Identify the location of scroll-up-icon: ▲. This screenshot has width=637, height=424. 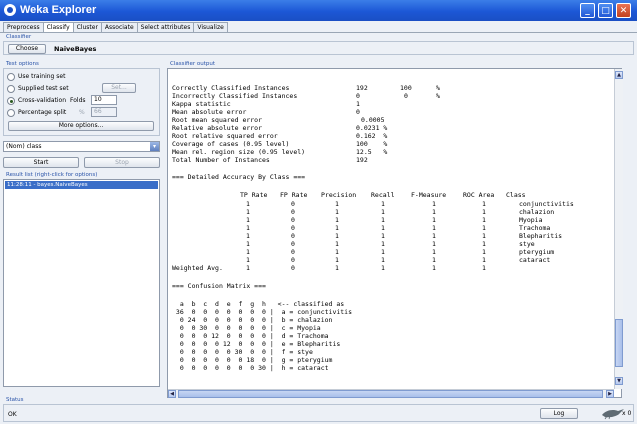
(619, 75).